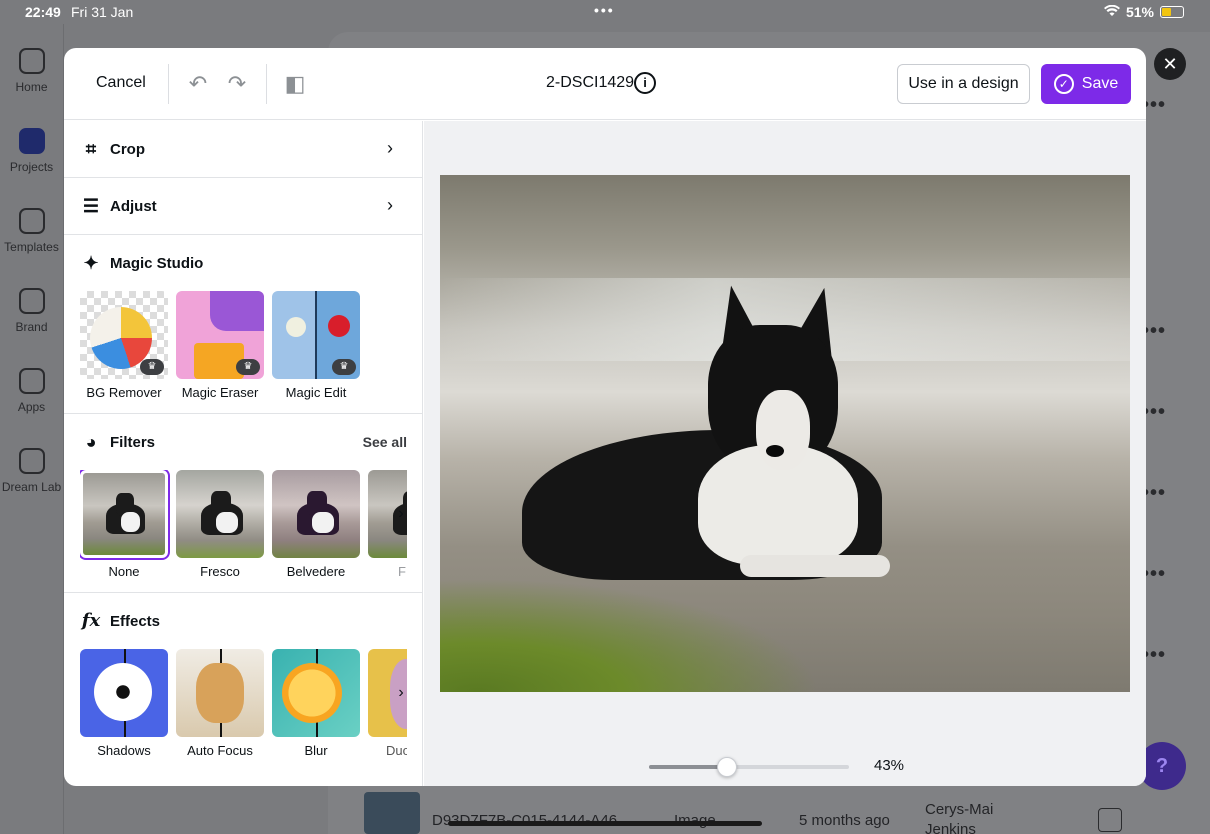 This screenshot has height=834, width=1210. I want to click on redo-icon: ↷, so click(237, 84).